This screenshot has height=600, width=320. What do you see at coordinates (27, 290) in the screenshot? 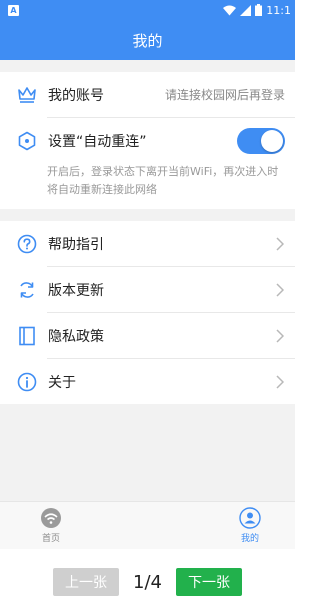
I see `refresh-icon` at bounding box center [27, 290].